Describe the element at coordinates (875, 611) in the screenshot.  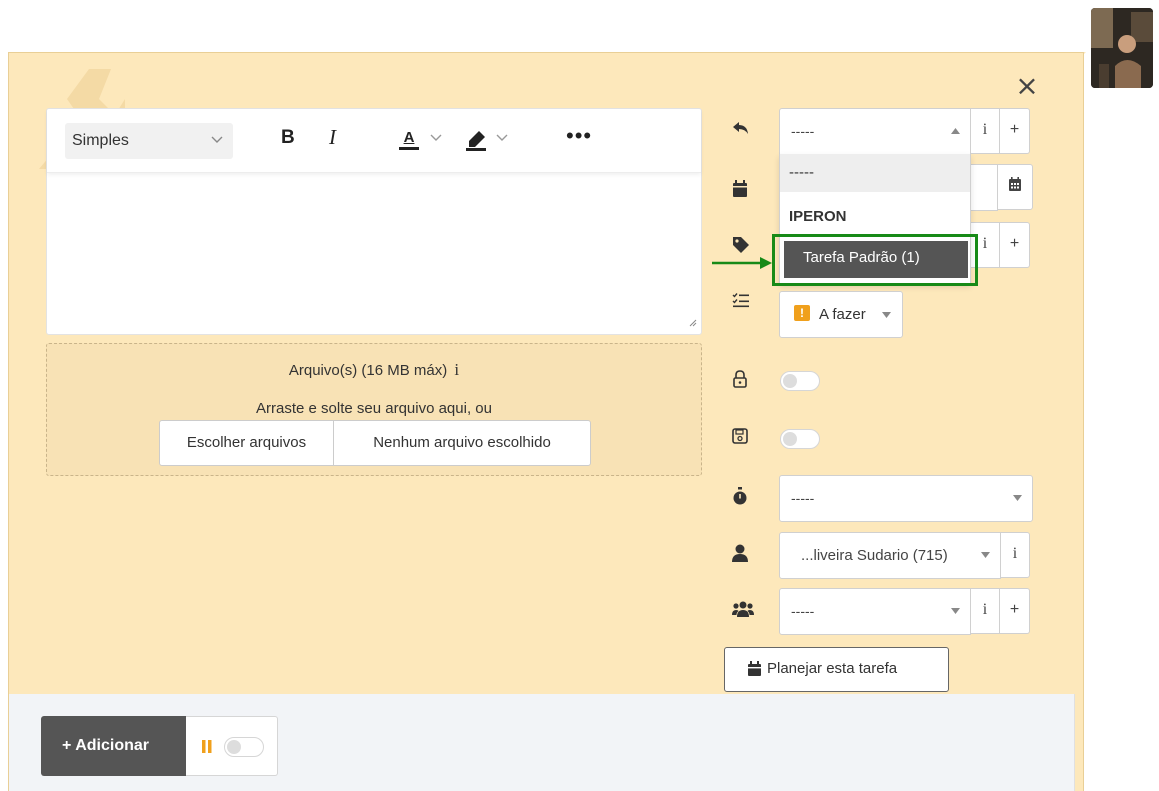
I see `team-select: -----` at that location.